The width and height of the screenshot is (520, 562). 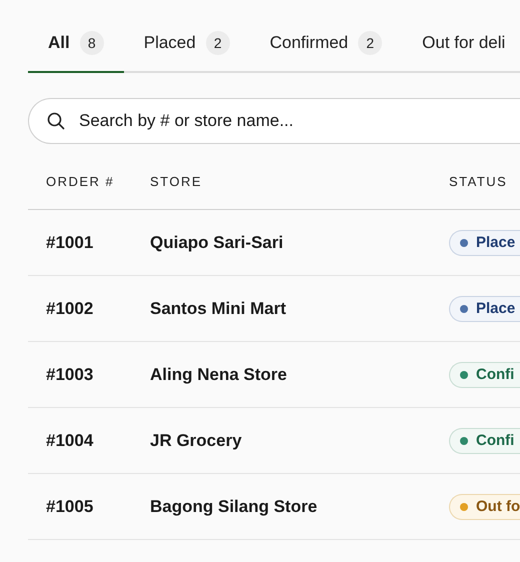 What do you see at coordinates (326, 47) in the screenshot?
I see `filter-tab: Confirmed 2` at bounding box center [326, 47].